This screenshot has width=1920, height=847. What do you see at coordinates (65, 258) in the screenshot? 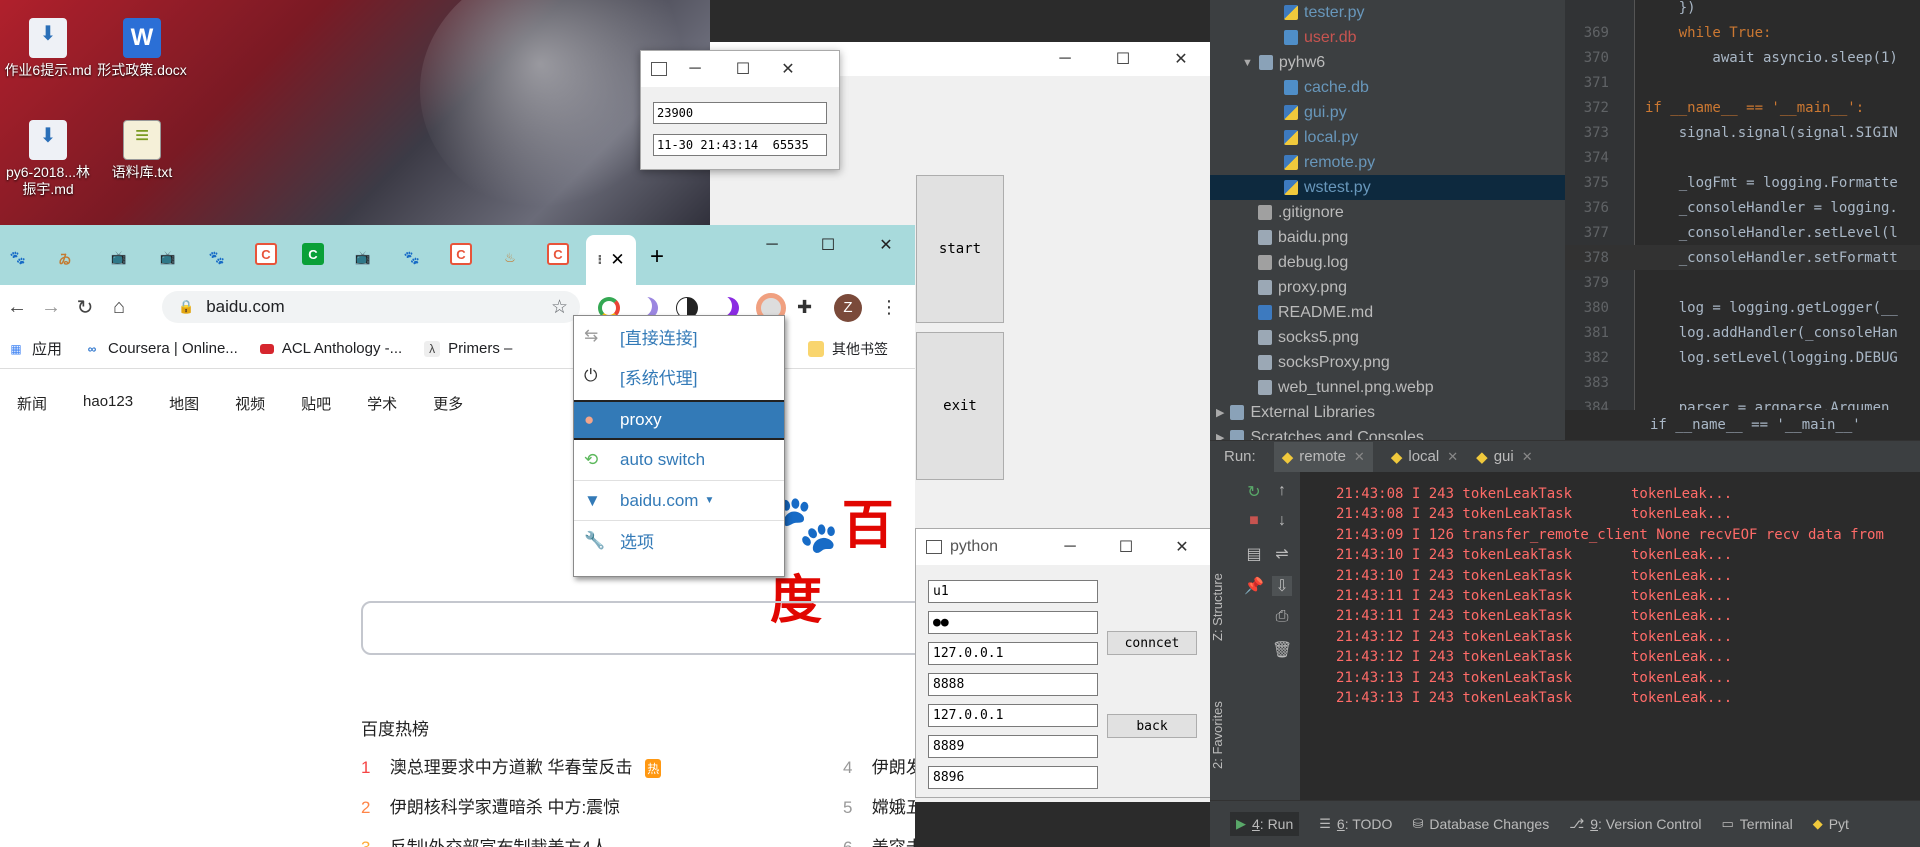
I see `ant-icon: ゐ` at bounding box center [65, 258].